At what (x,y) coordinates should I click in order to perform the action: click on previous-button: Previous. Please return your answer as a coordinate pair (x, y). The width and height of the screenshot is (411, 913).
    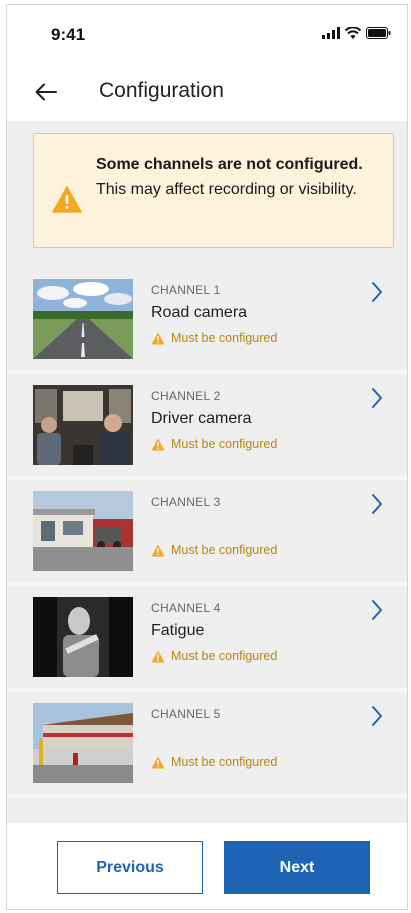
    Looking at the image, I should click on (130, 867).